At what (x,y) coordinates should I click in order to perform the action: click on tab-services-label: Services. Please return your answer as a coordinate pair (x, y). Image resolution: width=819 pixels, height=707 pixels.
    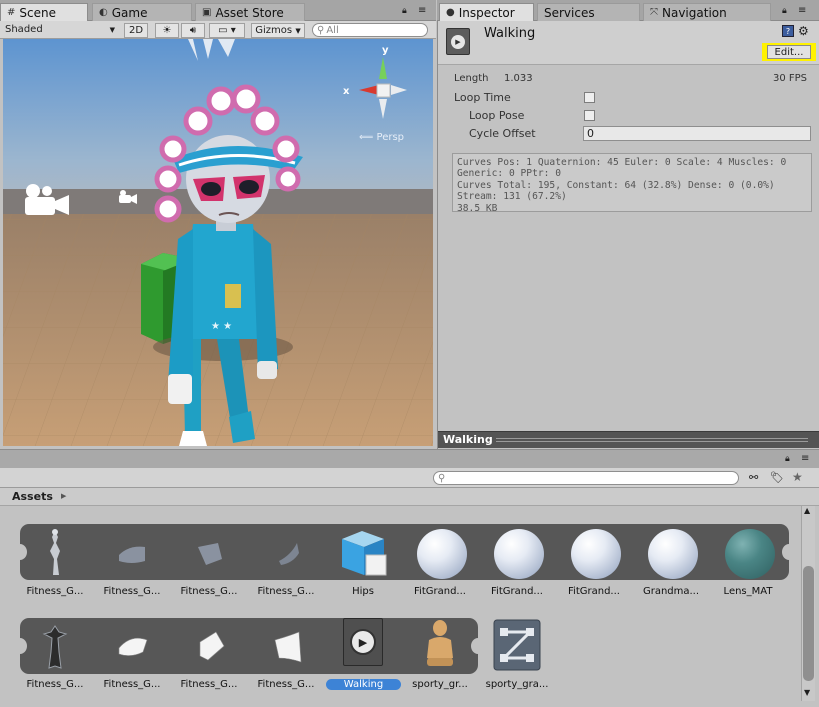
    Looking at the image, I should click on (569, 12).